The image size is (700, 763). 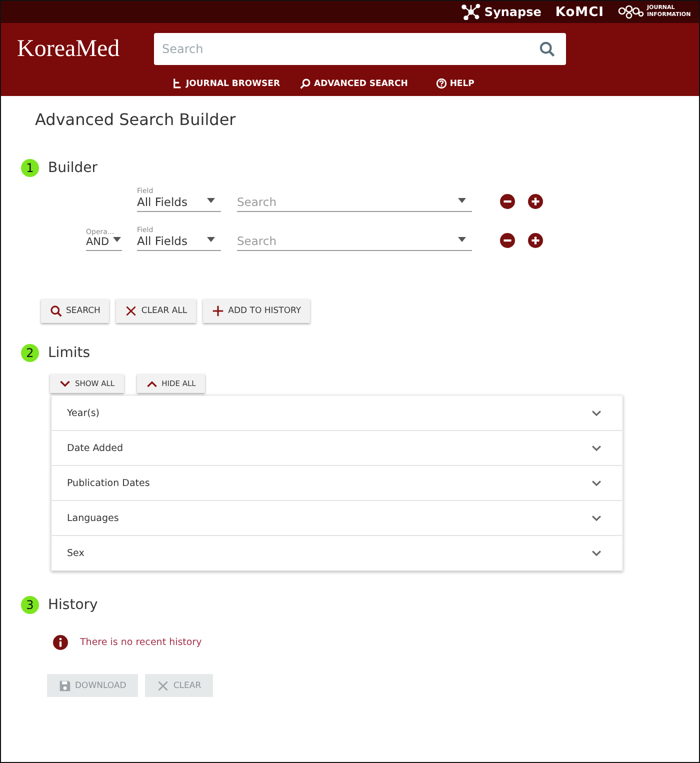 What do you see at coordinates (177, 83) in the screenshot?
I see `tree-icon` at bounding box center [177, 83].